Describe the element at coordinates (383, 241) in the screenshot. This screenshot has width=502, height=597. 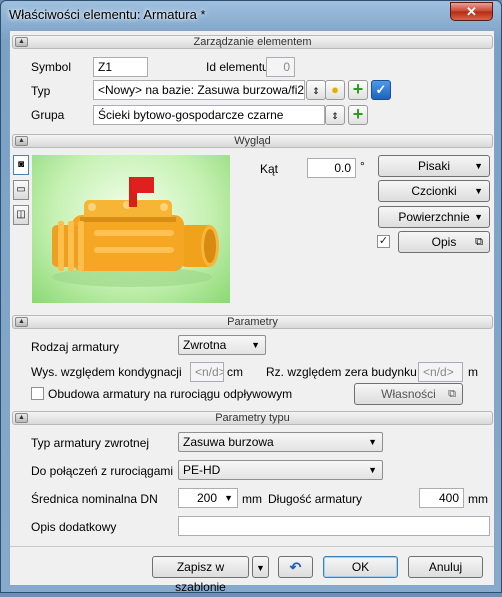
I see `description-checkbox: ✓` at that location.